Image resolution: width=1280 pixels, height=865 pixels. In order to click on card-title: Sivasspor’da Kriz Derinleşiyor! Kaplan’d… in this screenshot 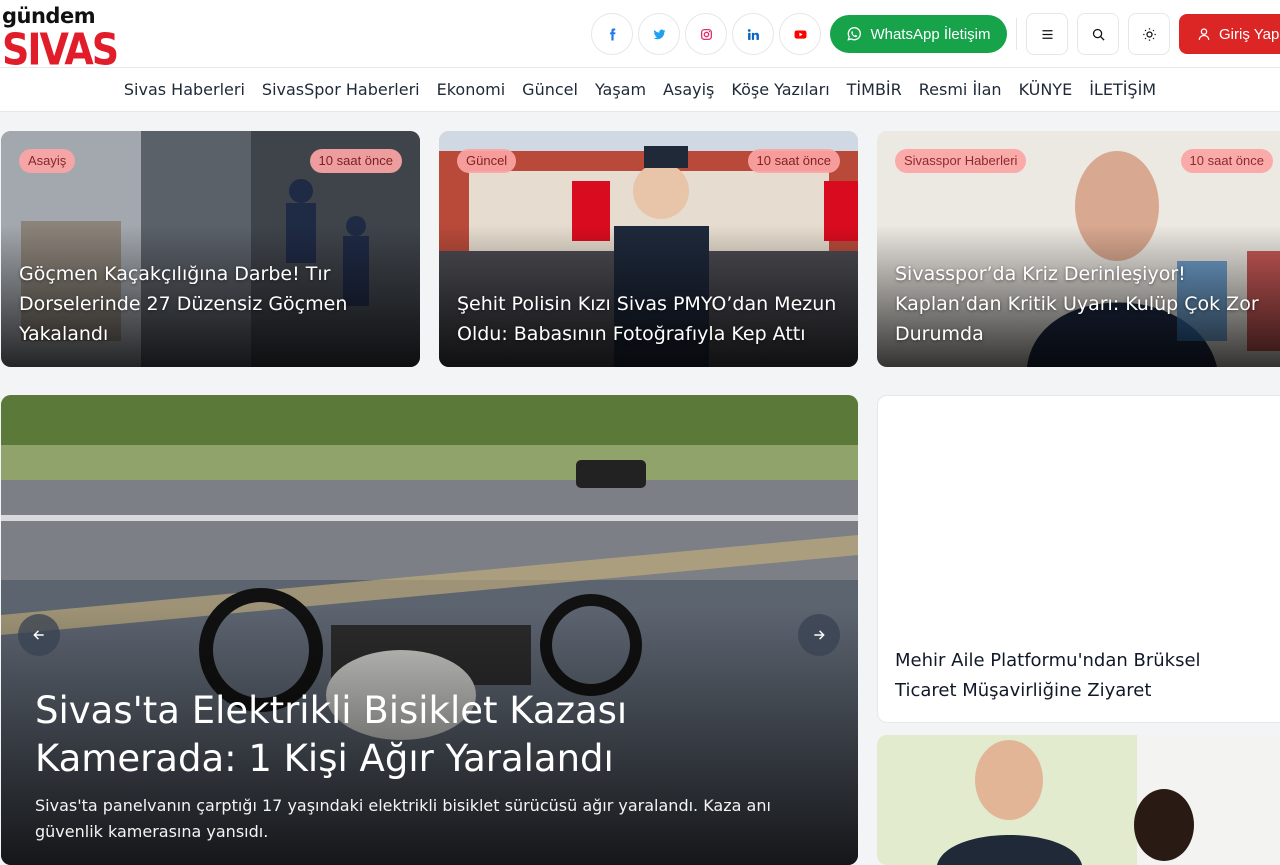, I will do `click(1087, 304)`.